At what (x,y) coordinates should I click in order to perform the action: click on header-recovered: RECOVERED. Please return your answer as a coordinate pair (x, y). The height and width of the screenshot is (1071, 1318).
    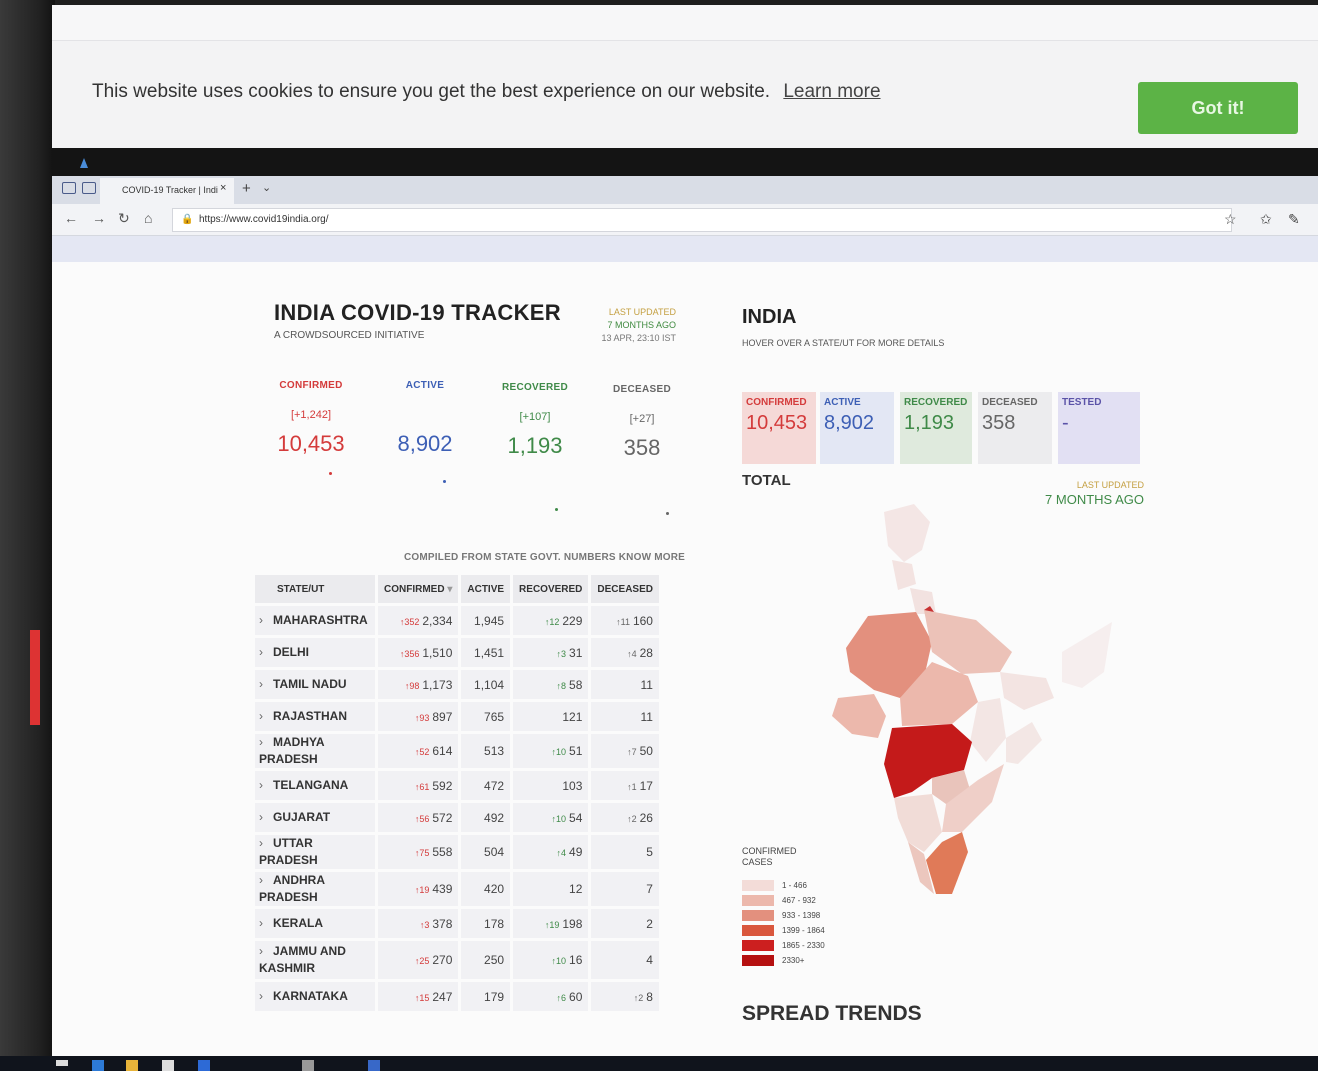
    Looking at the image, I should click on (551, 589).